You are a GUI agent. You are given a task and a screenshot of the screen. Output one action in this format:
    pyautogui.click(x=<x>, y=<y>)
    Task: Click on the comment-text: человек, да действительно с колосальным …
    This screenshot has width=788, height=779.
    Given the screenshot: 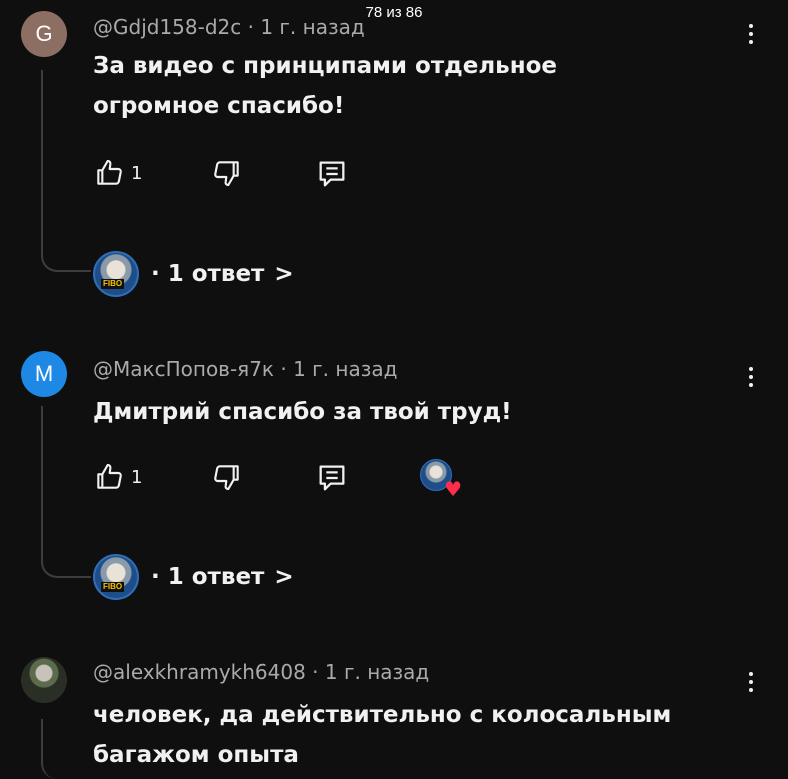 What is the action you would take?
    pyautogui.click(x=382, y=735)
    